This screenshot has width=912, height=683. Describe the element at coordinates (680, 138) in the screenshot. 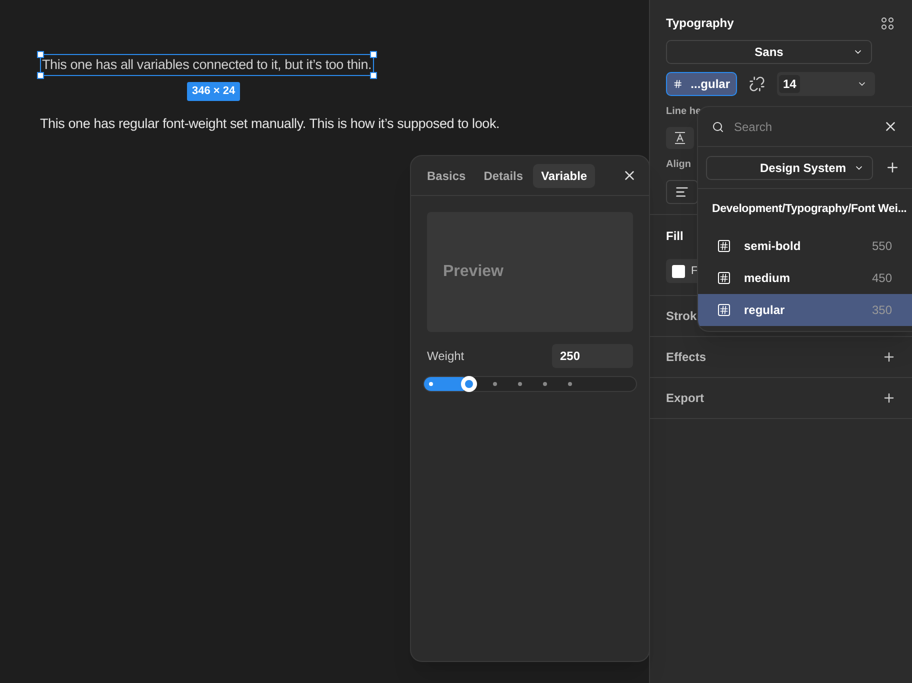

I see `line-height-icon` at that location.